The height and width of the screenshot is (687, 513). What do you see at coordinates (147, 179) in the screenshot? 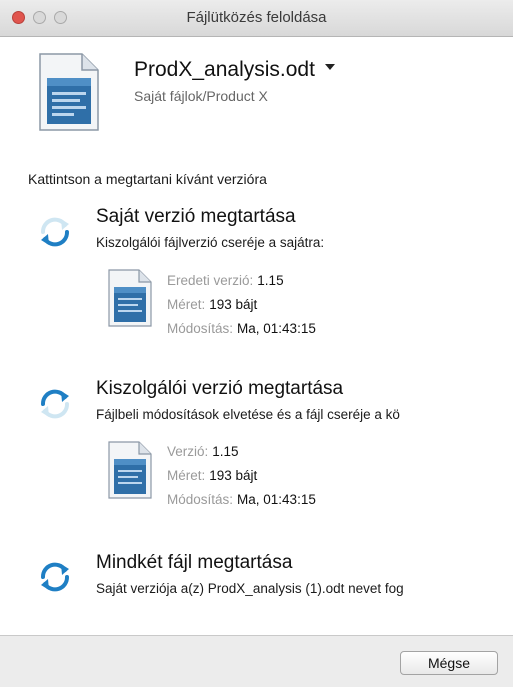
I see `instruction-text: Kattintson a megtartani kívánt verzióra` at bounding box center [147, 179].